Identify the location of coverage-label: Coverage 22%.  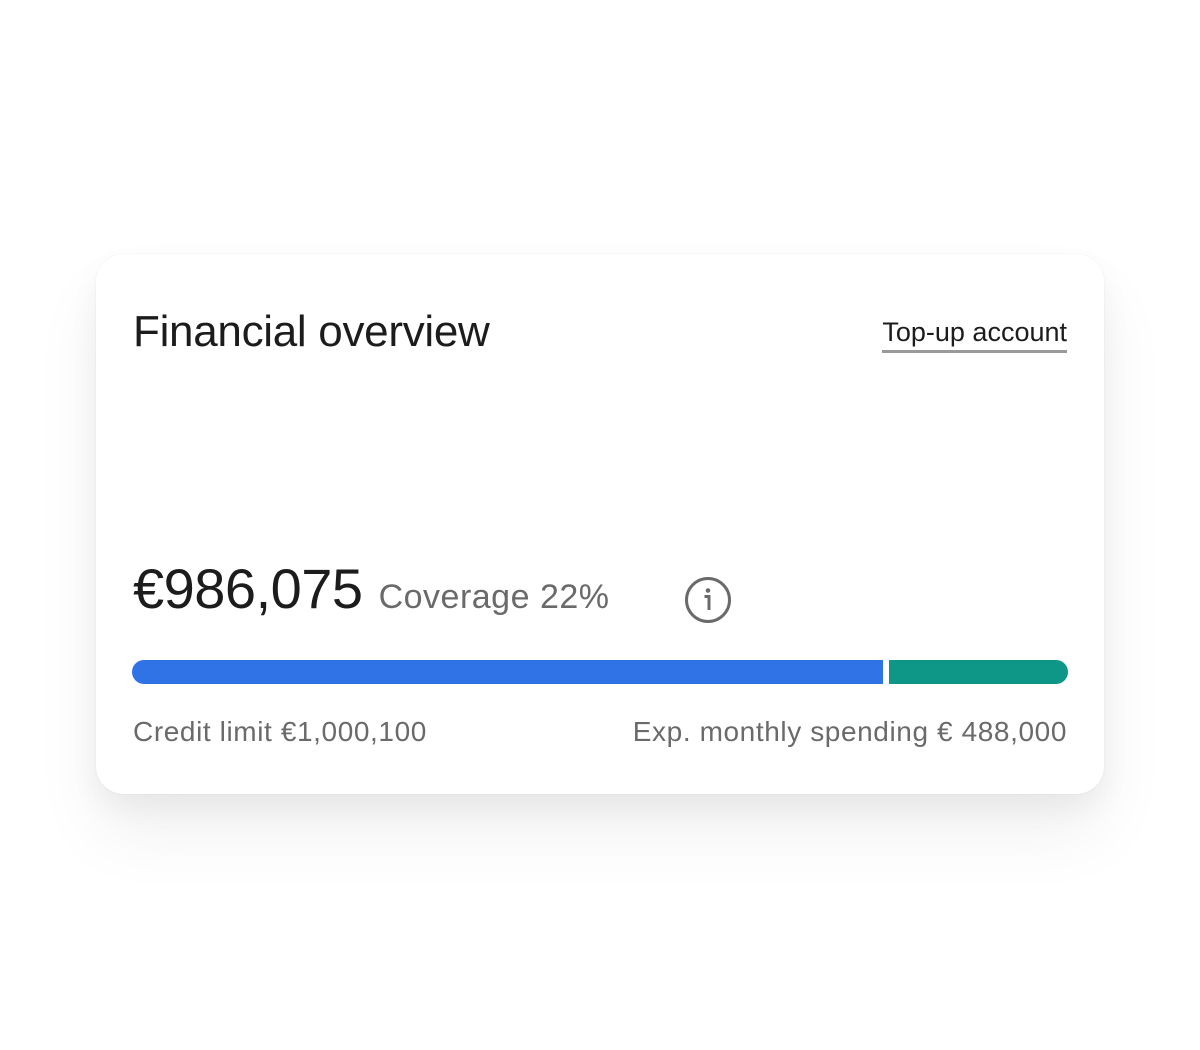
(494, 597).